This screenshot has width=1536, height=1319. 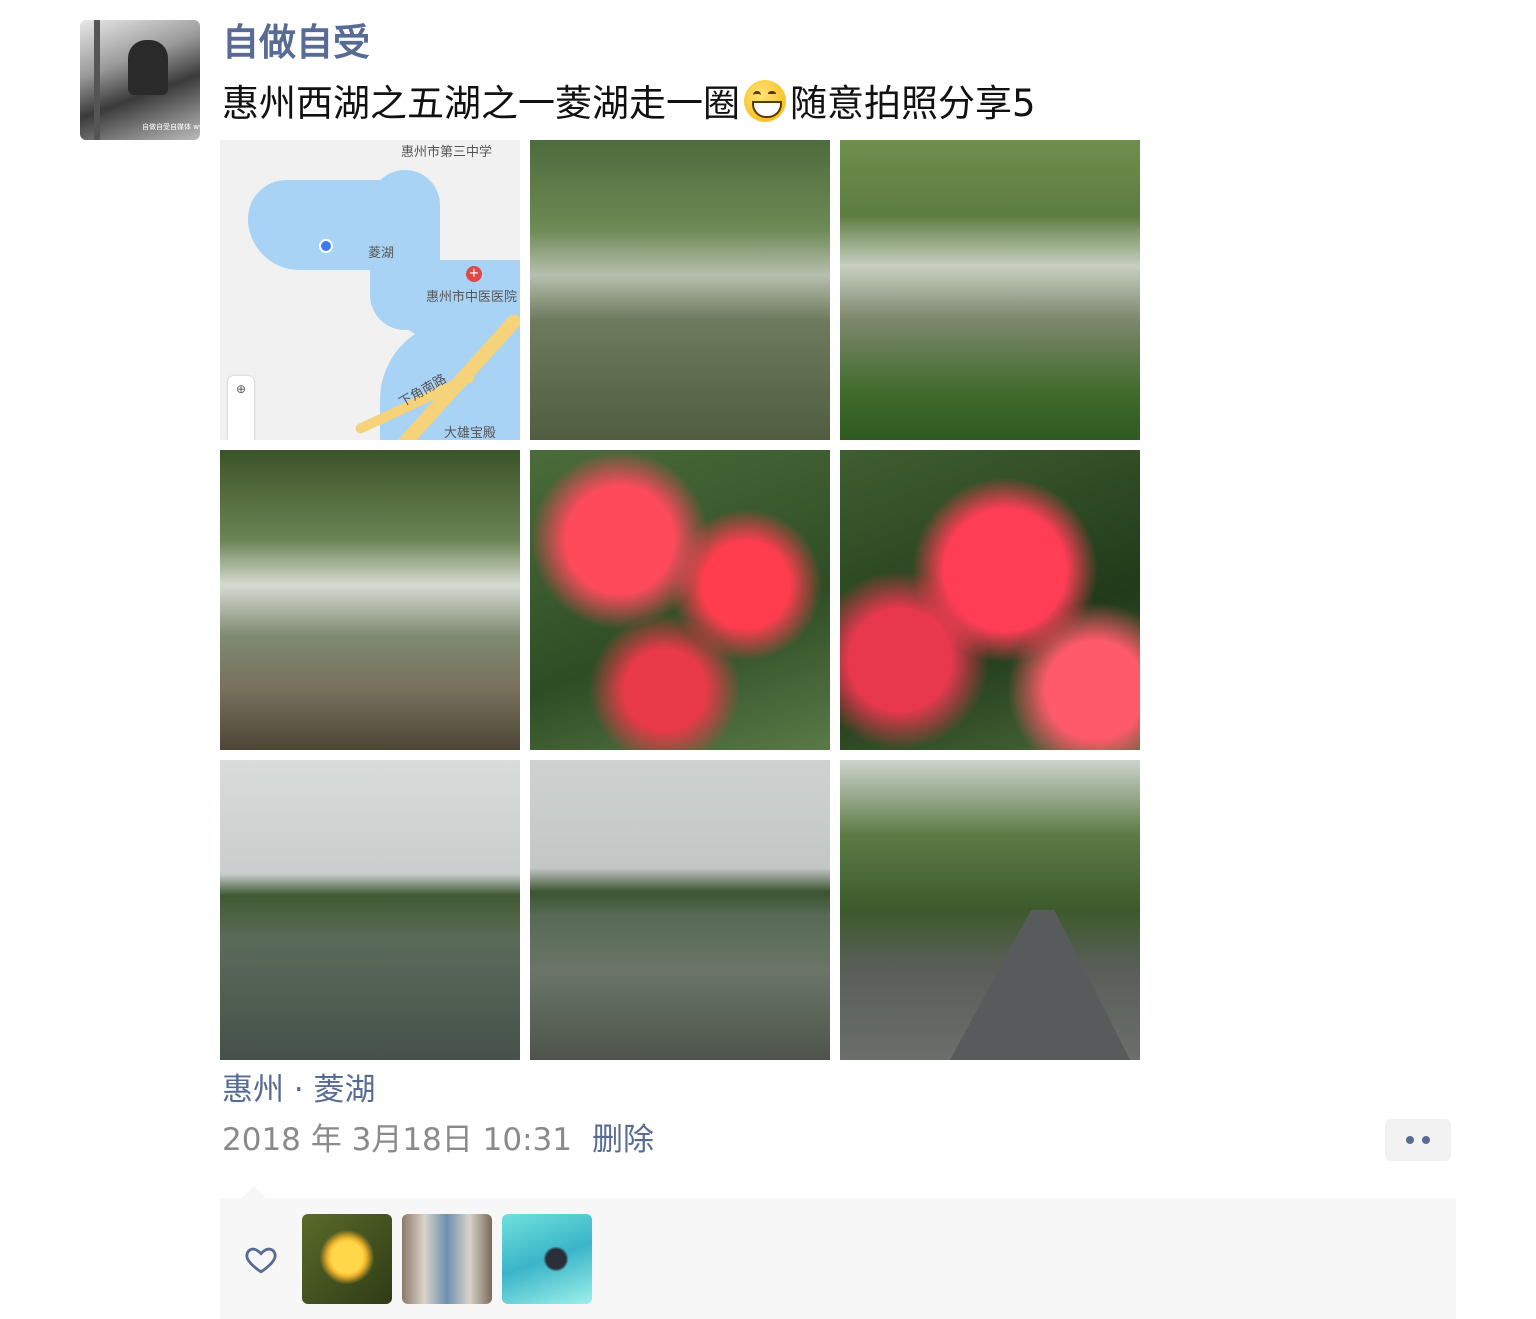 What do you see at coordinates (261, 1260) in the screenshot?
I see `heart-icon` at bounding box center [261, 1260].